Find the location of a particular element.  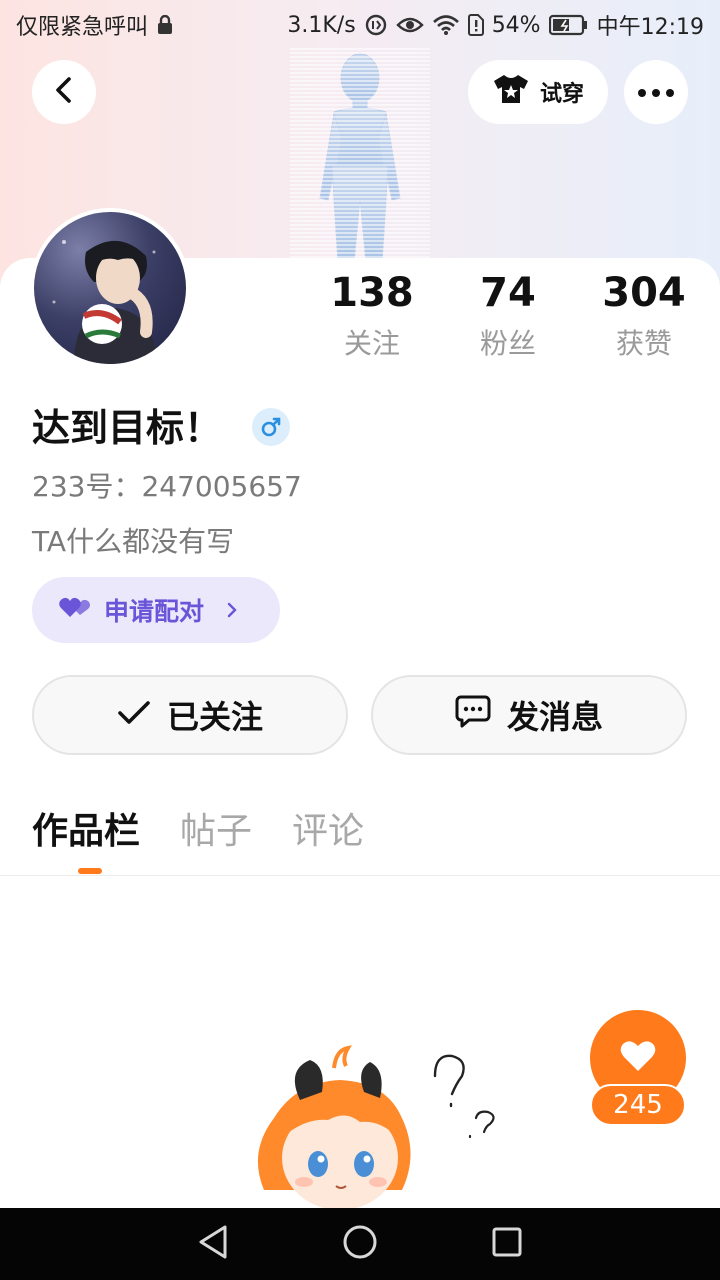

check-icon is located at coordinates (134, 715).